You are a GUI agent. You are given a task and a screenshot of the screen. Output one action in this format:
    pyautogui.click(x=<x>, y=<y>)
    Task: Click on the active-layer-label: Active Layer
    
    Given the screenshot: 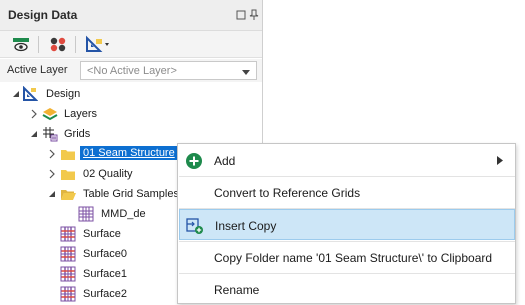 What is the action you would take?
    pyautogui.click(x=37, y=70)
    